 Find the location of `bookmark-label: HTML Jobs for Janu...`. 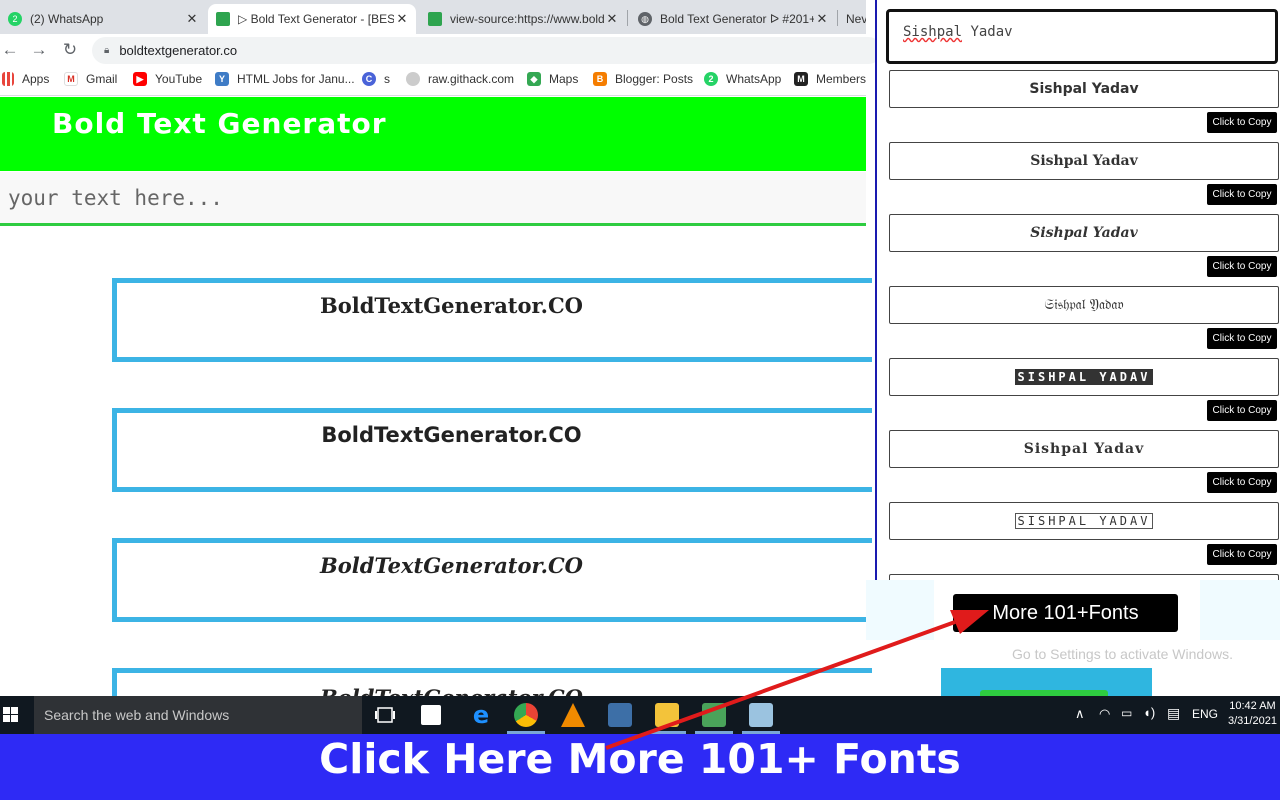

bookmark-label: HTML Jobs for Janu... is located at coordinates (296, 79).